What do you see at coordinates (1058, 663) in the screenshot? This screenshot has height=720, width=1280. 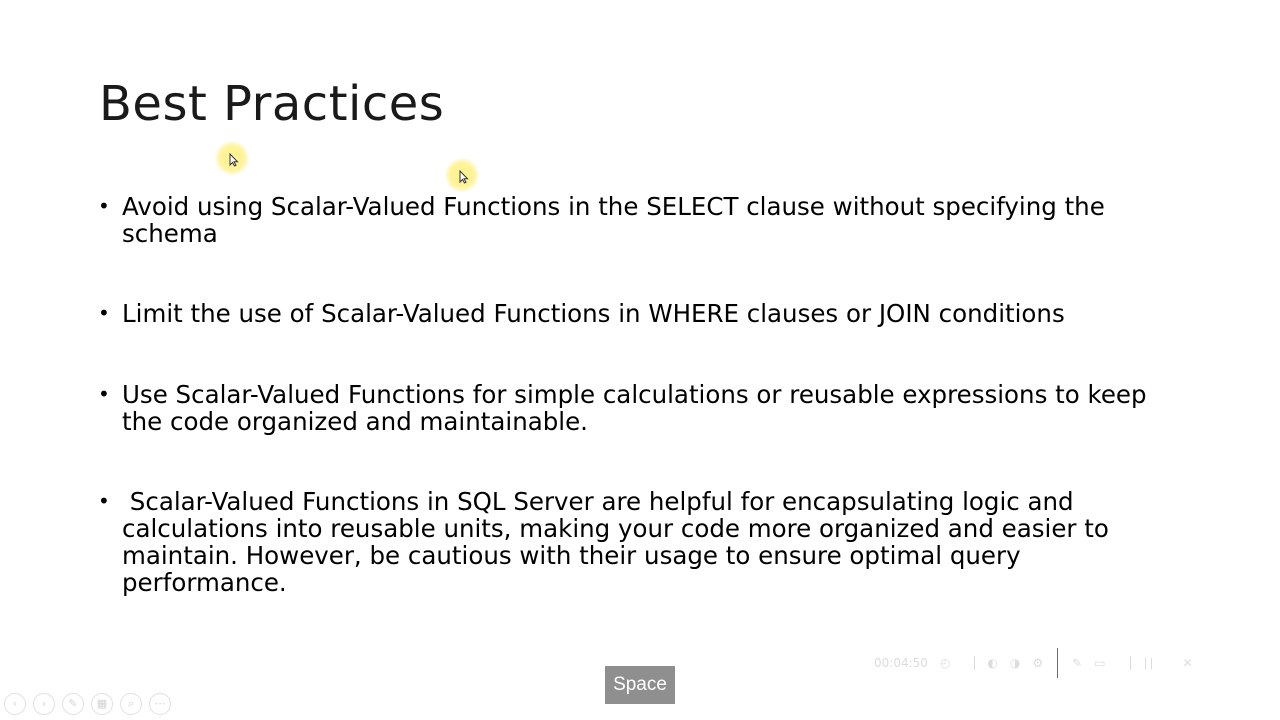 I see `toolbar-separator` at bounding box center [1058, 663].